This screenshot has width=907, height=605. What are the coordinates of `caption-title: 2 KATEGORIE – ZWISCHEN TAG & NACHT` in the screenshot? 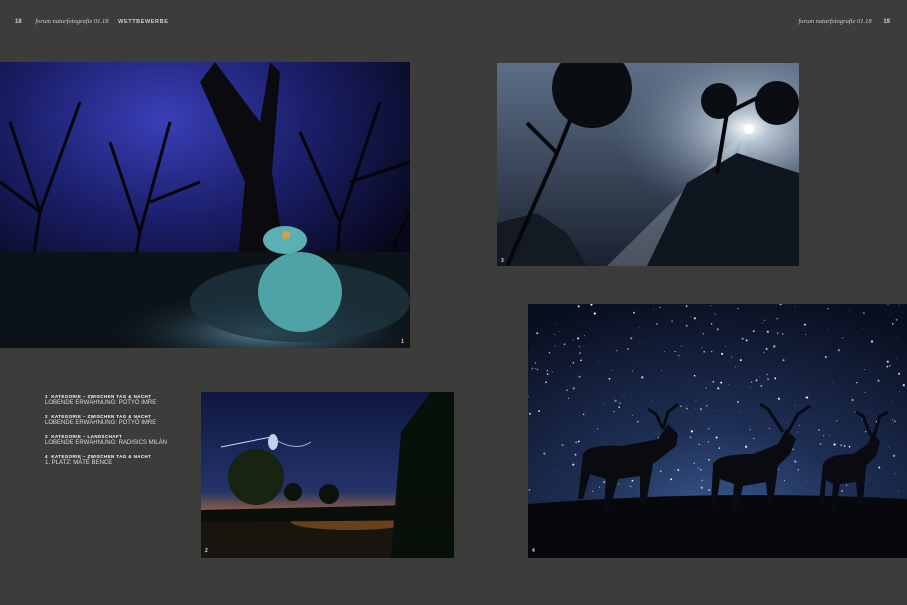 It's located at (98, 416).